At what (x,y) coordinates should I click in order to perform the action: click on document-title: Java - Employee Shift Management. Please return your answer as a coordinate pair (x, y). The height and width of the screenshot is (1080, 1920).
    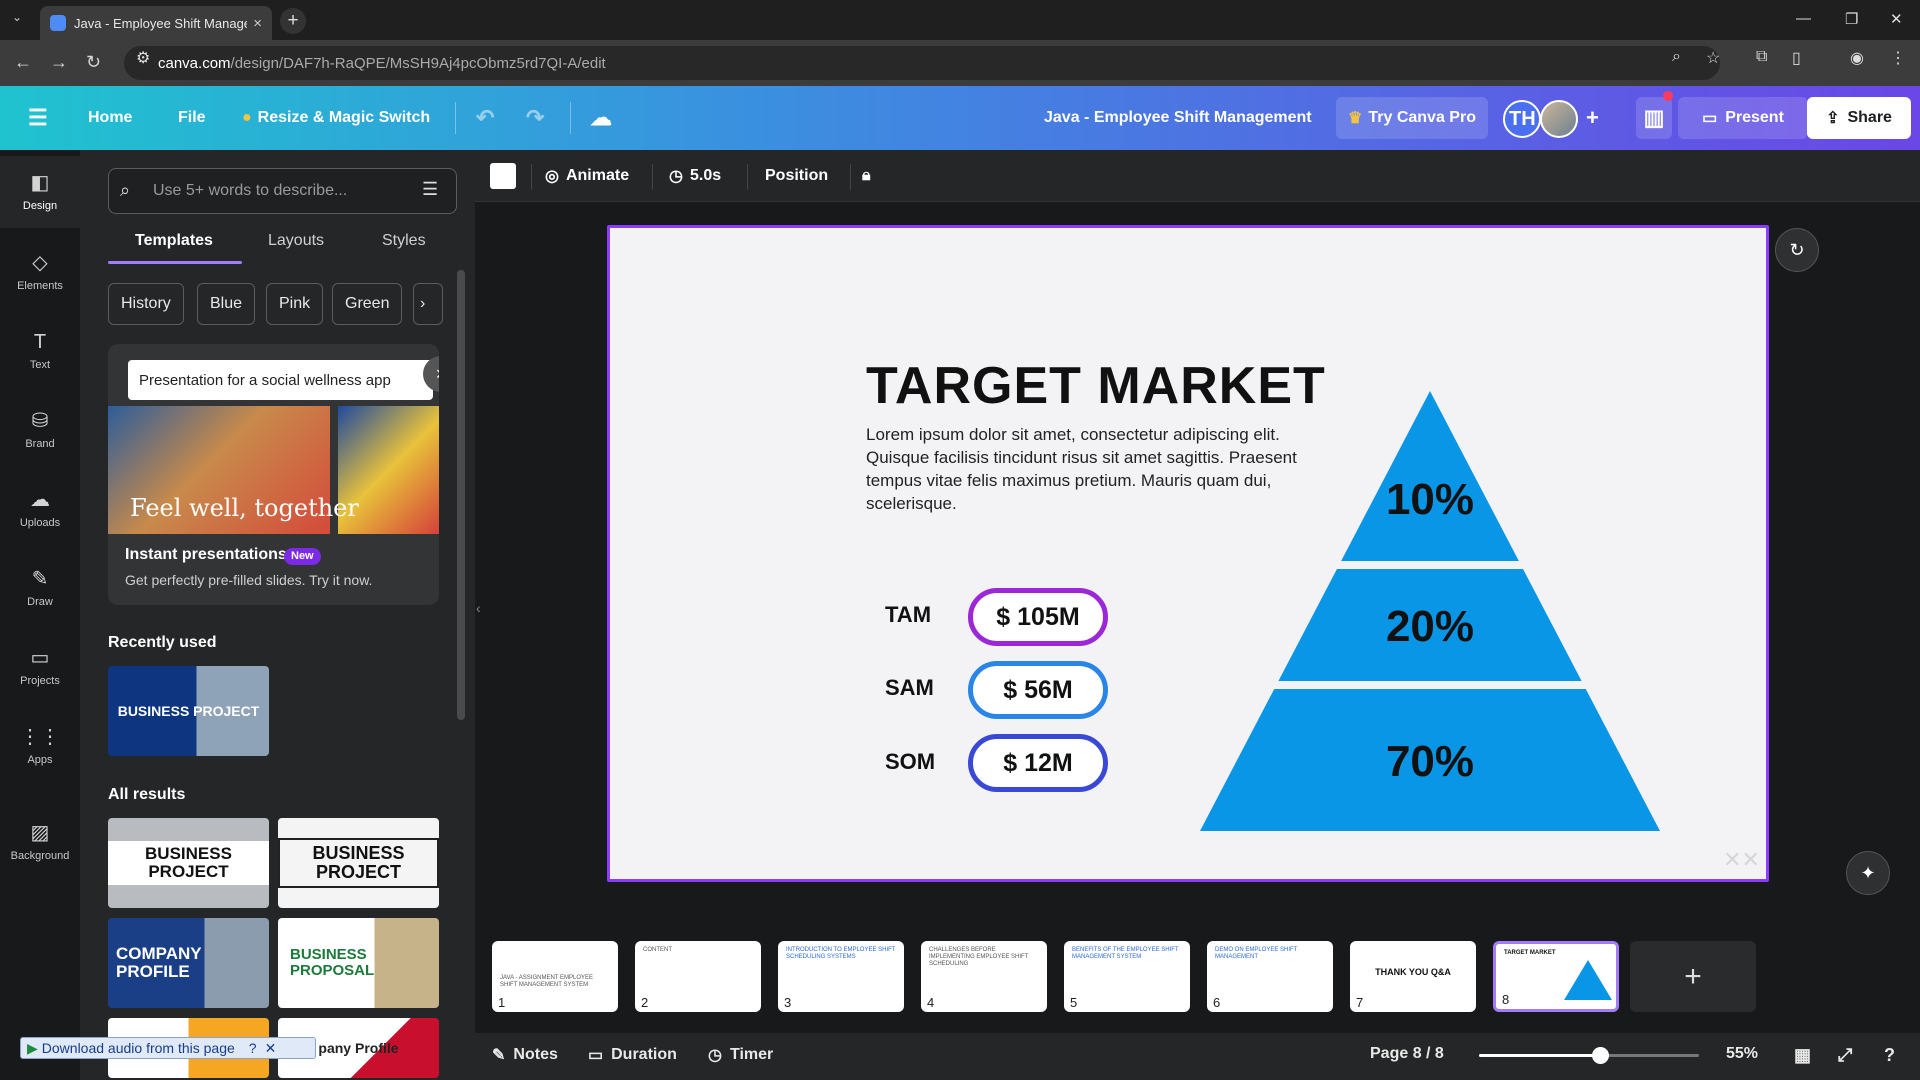
    Looking at the image, I should click on (1178, 118).